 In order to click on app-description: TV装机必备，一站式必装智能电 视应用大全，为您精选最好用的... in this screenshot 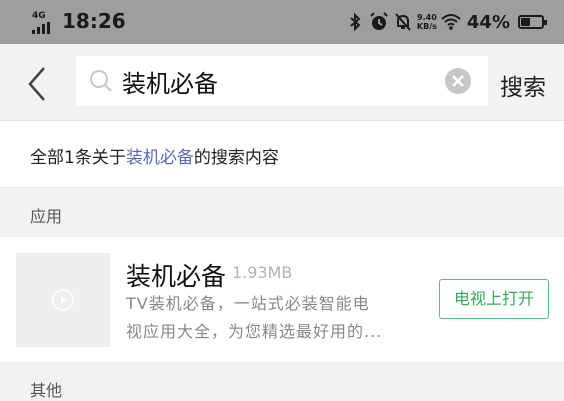, I will do `click(254, 317)`.